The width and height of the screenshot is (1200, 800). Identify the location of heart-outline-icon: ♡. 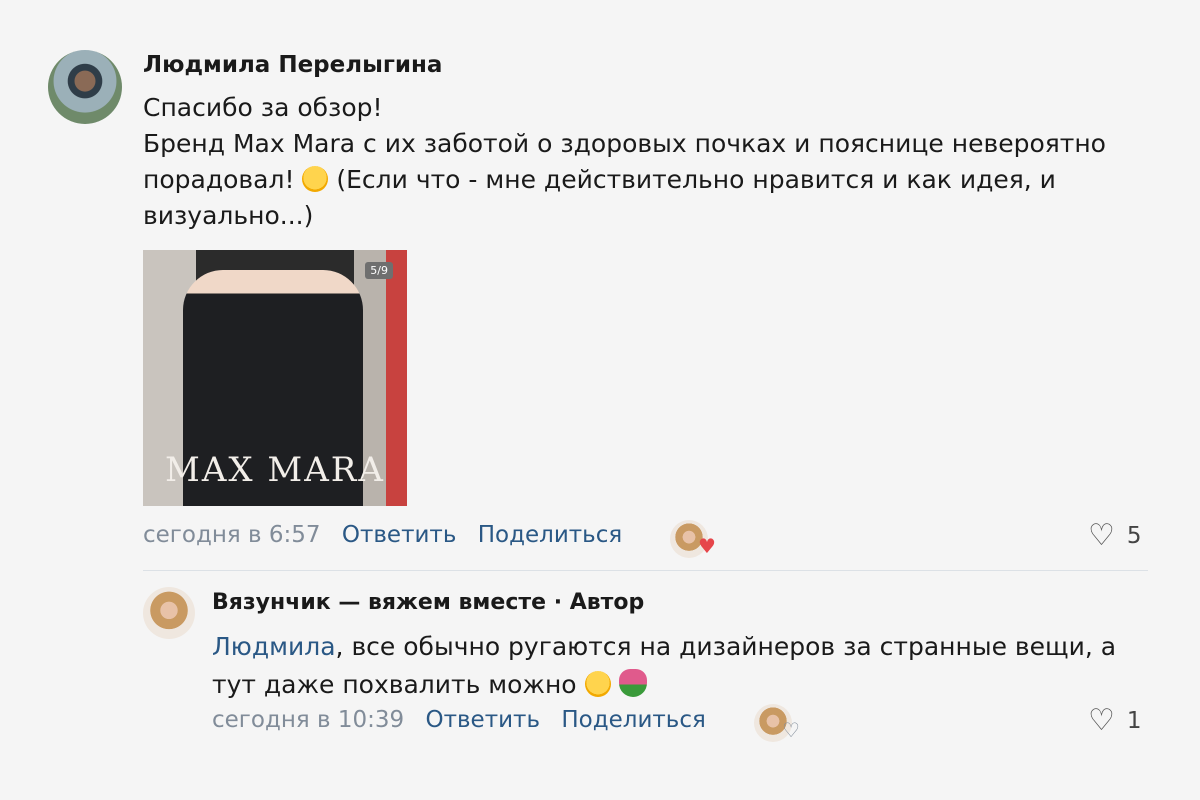
(791, 730).